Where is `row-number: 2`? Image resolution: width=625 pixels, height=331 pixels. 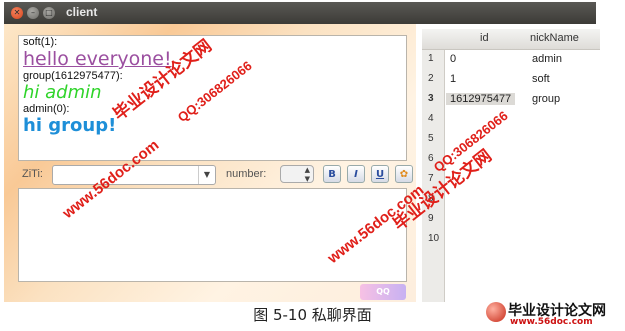
row-number: 2 is located at coordinates (431, 78).